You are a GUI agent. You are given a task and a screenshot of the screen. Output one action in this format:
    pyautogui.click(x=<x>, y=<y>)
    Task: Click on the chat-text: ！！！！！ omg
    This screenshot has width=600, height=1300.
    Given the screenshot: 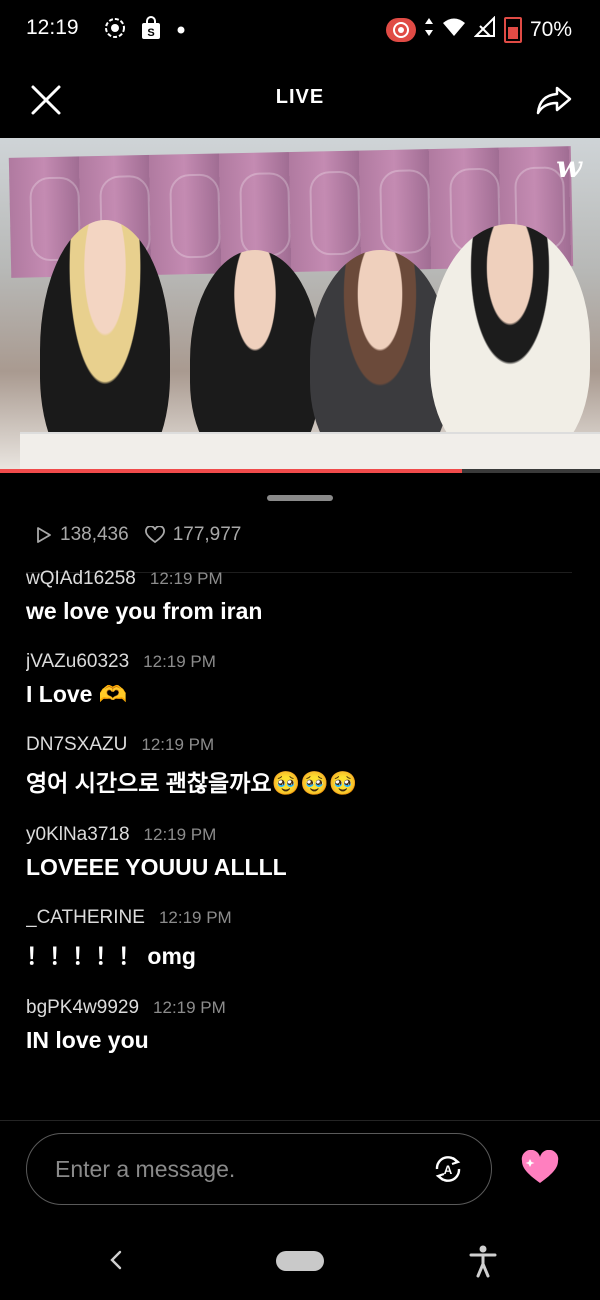 What is the action you would take?
    pyautogui.click(x=111, y=956)
    